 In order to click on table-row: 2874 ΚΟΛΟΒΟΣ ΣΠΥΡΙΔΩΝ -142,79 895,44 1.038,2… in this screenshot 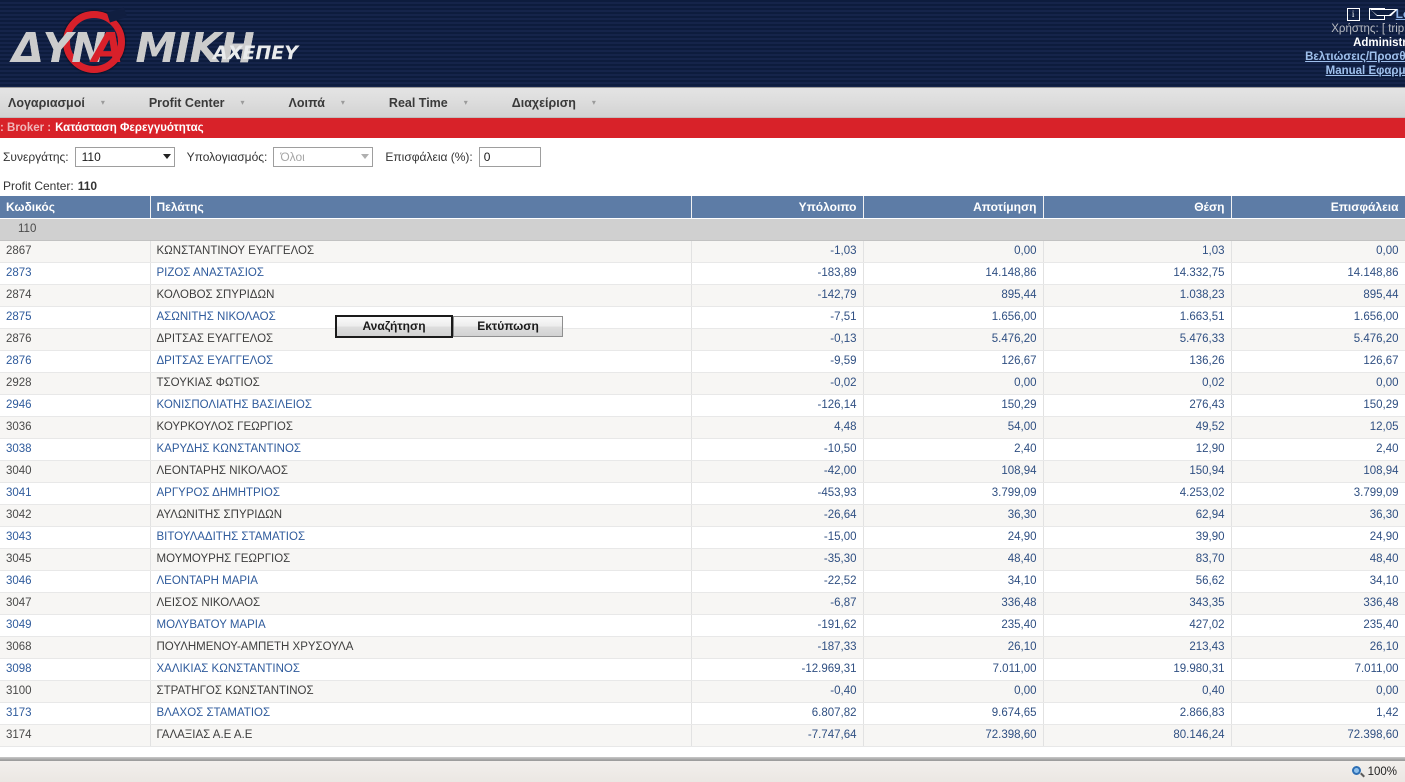, I will do `click(702, 295)`.